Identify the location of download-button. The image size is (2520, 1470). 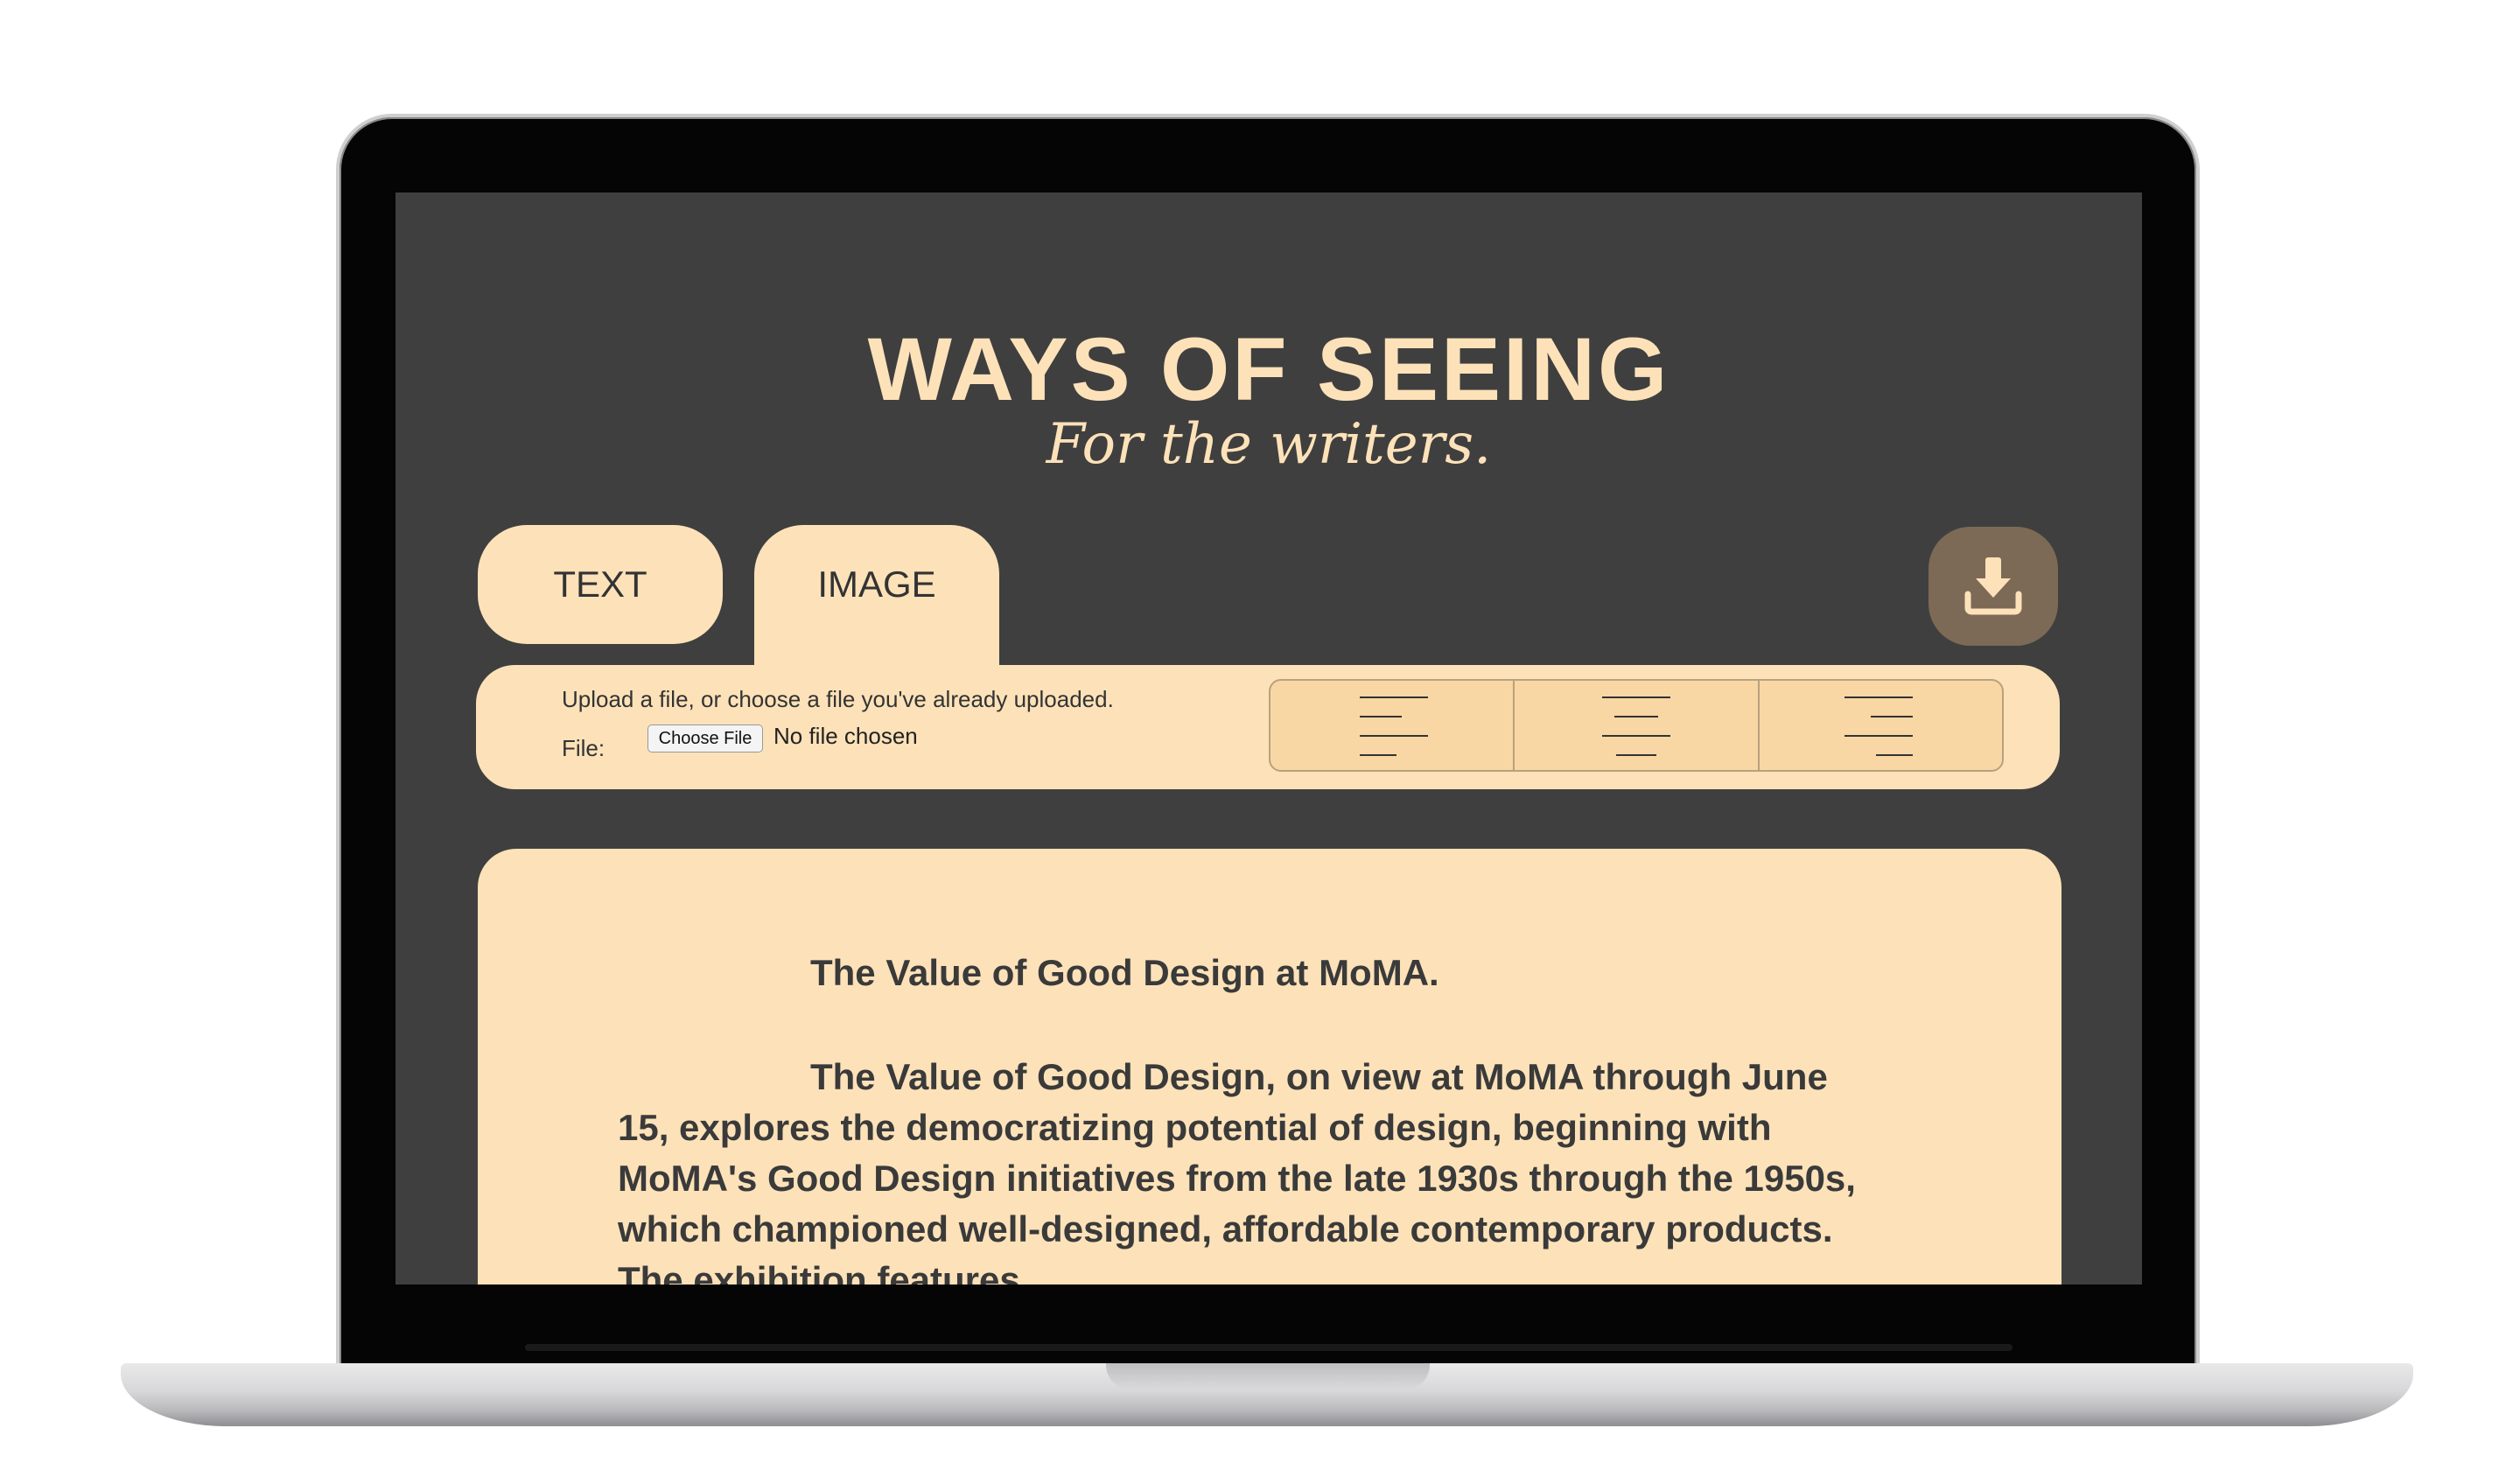
(1993, 586).